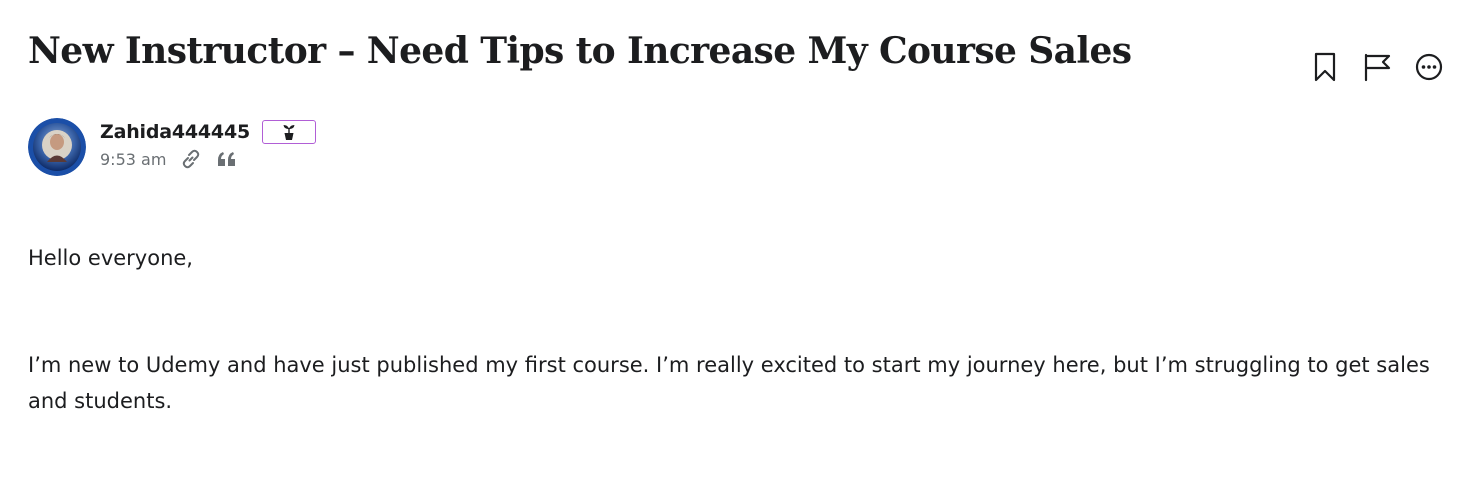  I want to click on quote-button, so click(227, 159).